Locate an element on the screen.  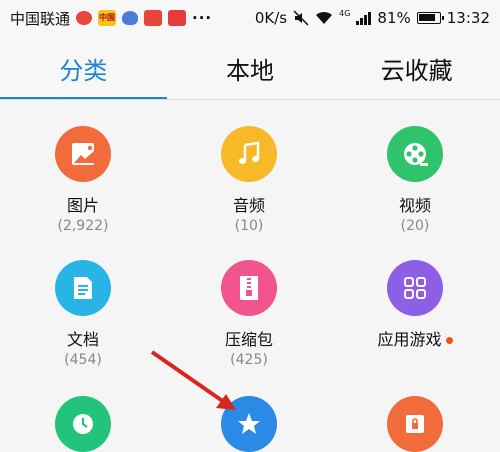
paw-icon is located at coordinates (130, 18).